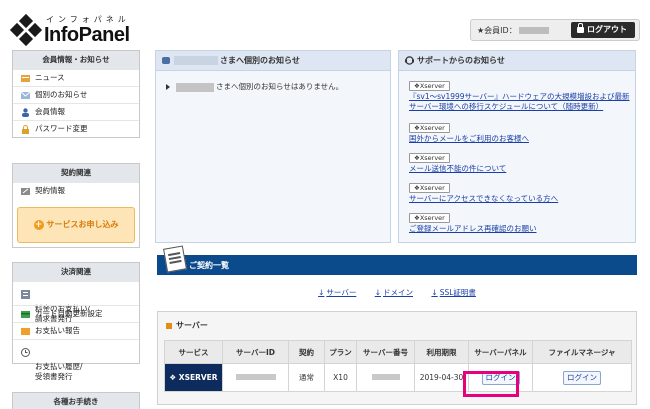 This screenshot has width=650, height=409. I want to click on tab-ssl-link: ↓ SSL証明書, so click(453, 292).